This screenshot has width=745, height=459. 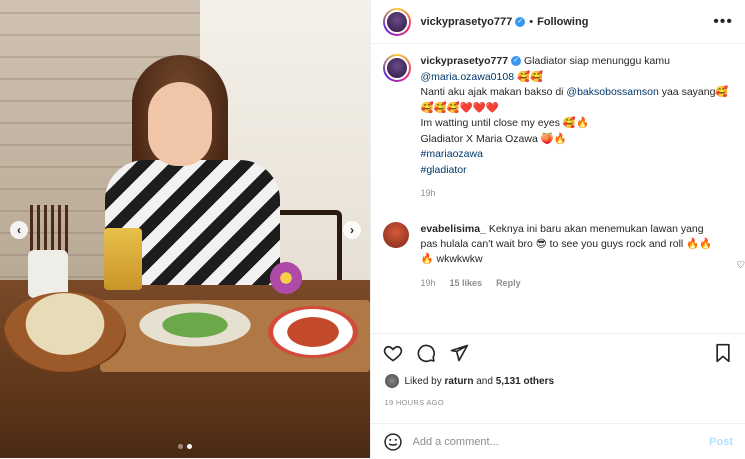 What do you see at coordinates (65, 332) in the screenshot?
I see `noodle-bowl` at bounding box center [65, 332].